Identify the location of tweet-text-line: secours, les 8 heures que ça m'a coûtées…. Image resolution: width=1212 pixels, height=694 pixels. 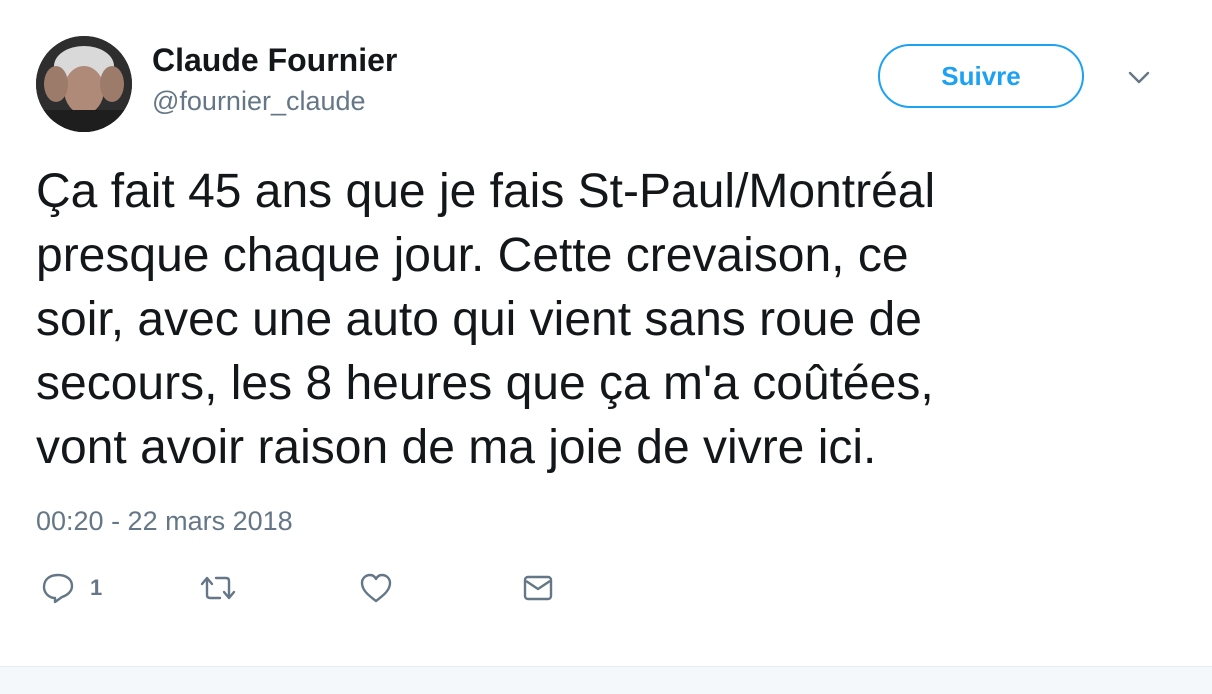
(485, 383).